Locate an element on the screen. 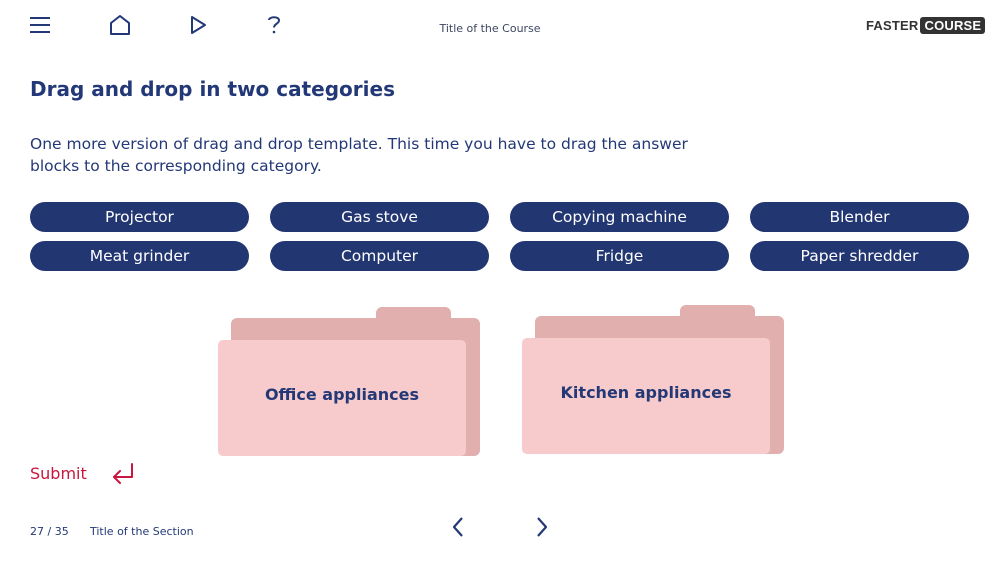 This screenshot has width=1000, height=562. answer-block: Fridge is located at coordinates (619, 256).